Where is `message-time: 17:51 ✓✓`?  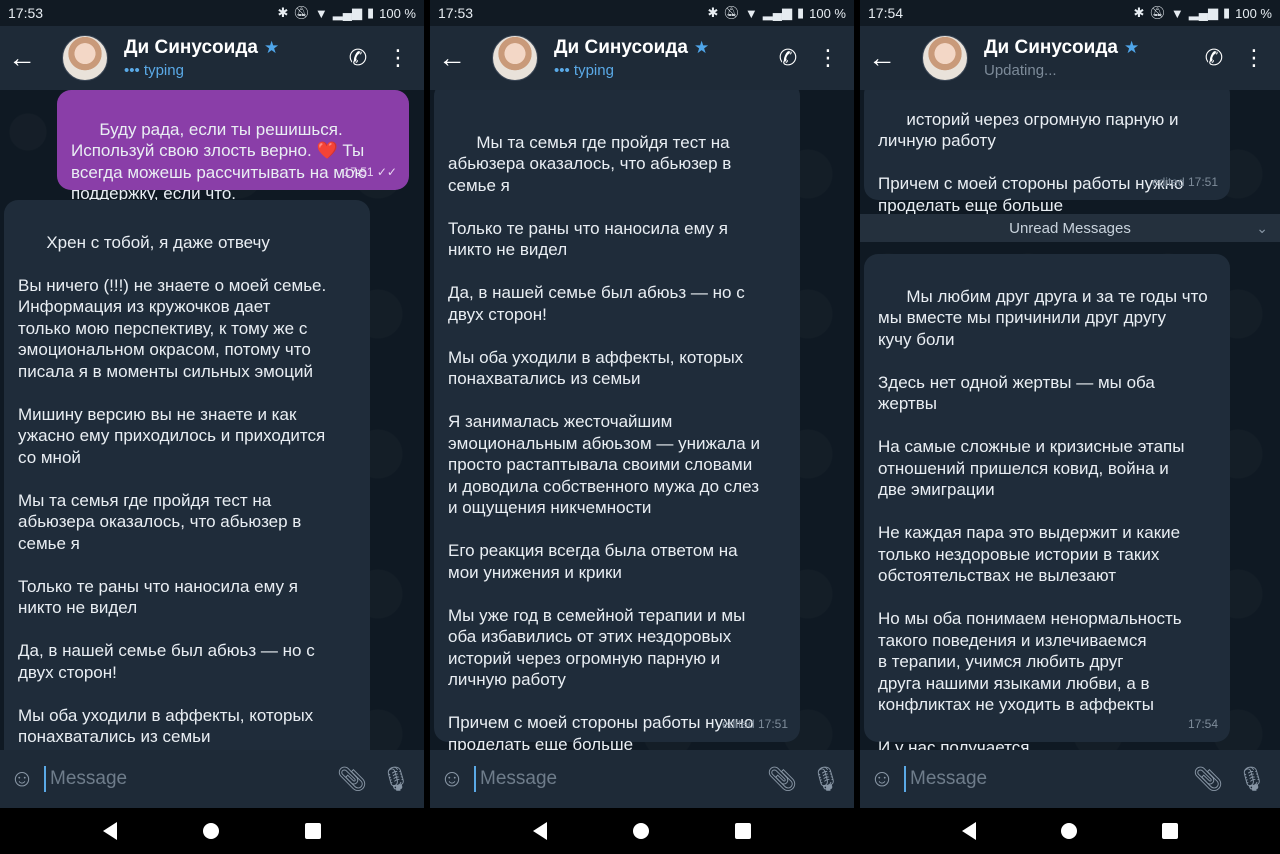
message-time: 17:51 ✓✓ is located at coordinates (370, 171).